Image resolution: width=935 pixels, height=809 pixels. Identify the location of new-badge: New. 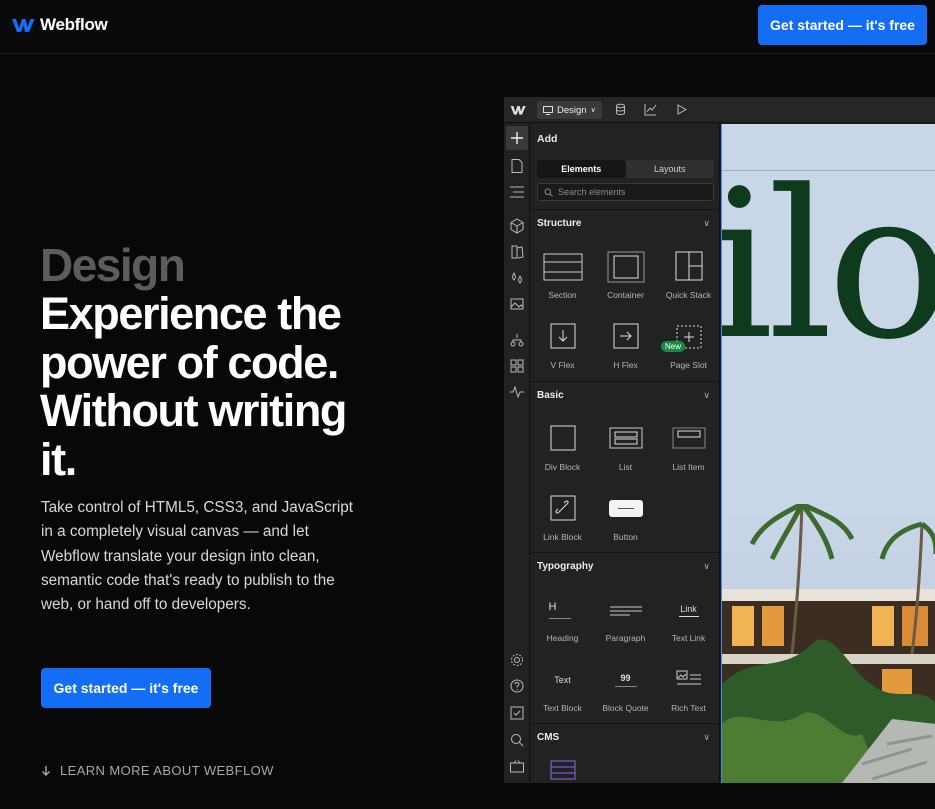
(673, 346).